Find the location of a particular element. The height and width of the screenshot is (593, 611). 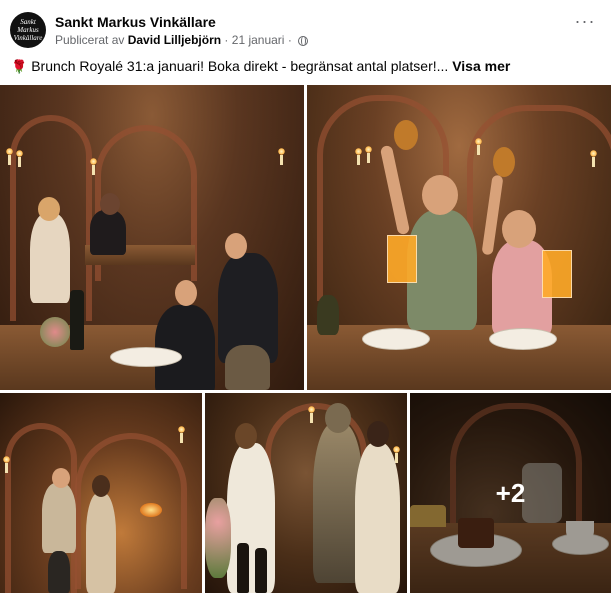

man is located at coordinates (59, 518).